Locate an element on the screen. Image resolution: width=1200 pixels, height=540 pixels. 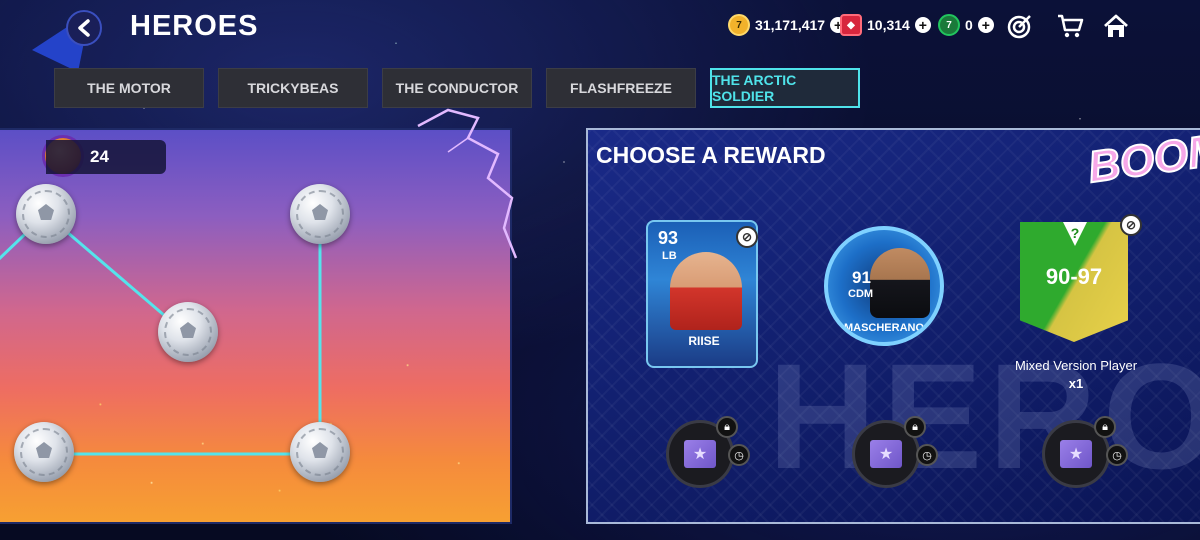
objectives-button is located at coordinates (1020, 26).